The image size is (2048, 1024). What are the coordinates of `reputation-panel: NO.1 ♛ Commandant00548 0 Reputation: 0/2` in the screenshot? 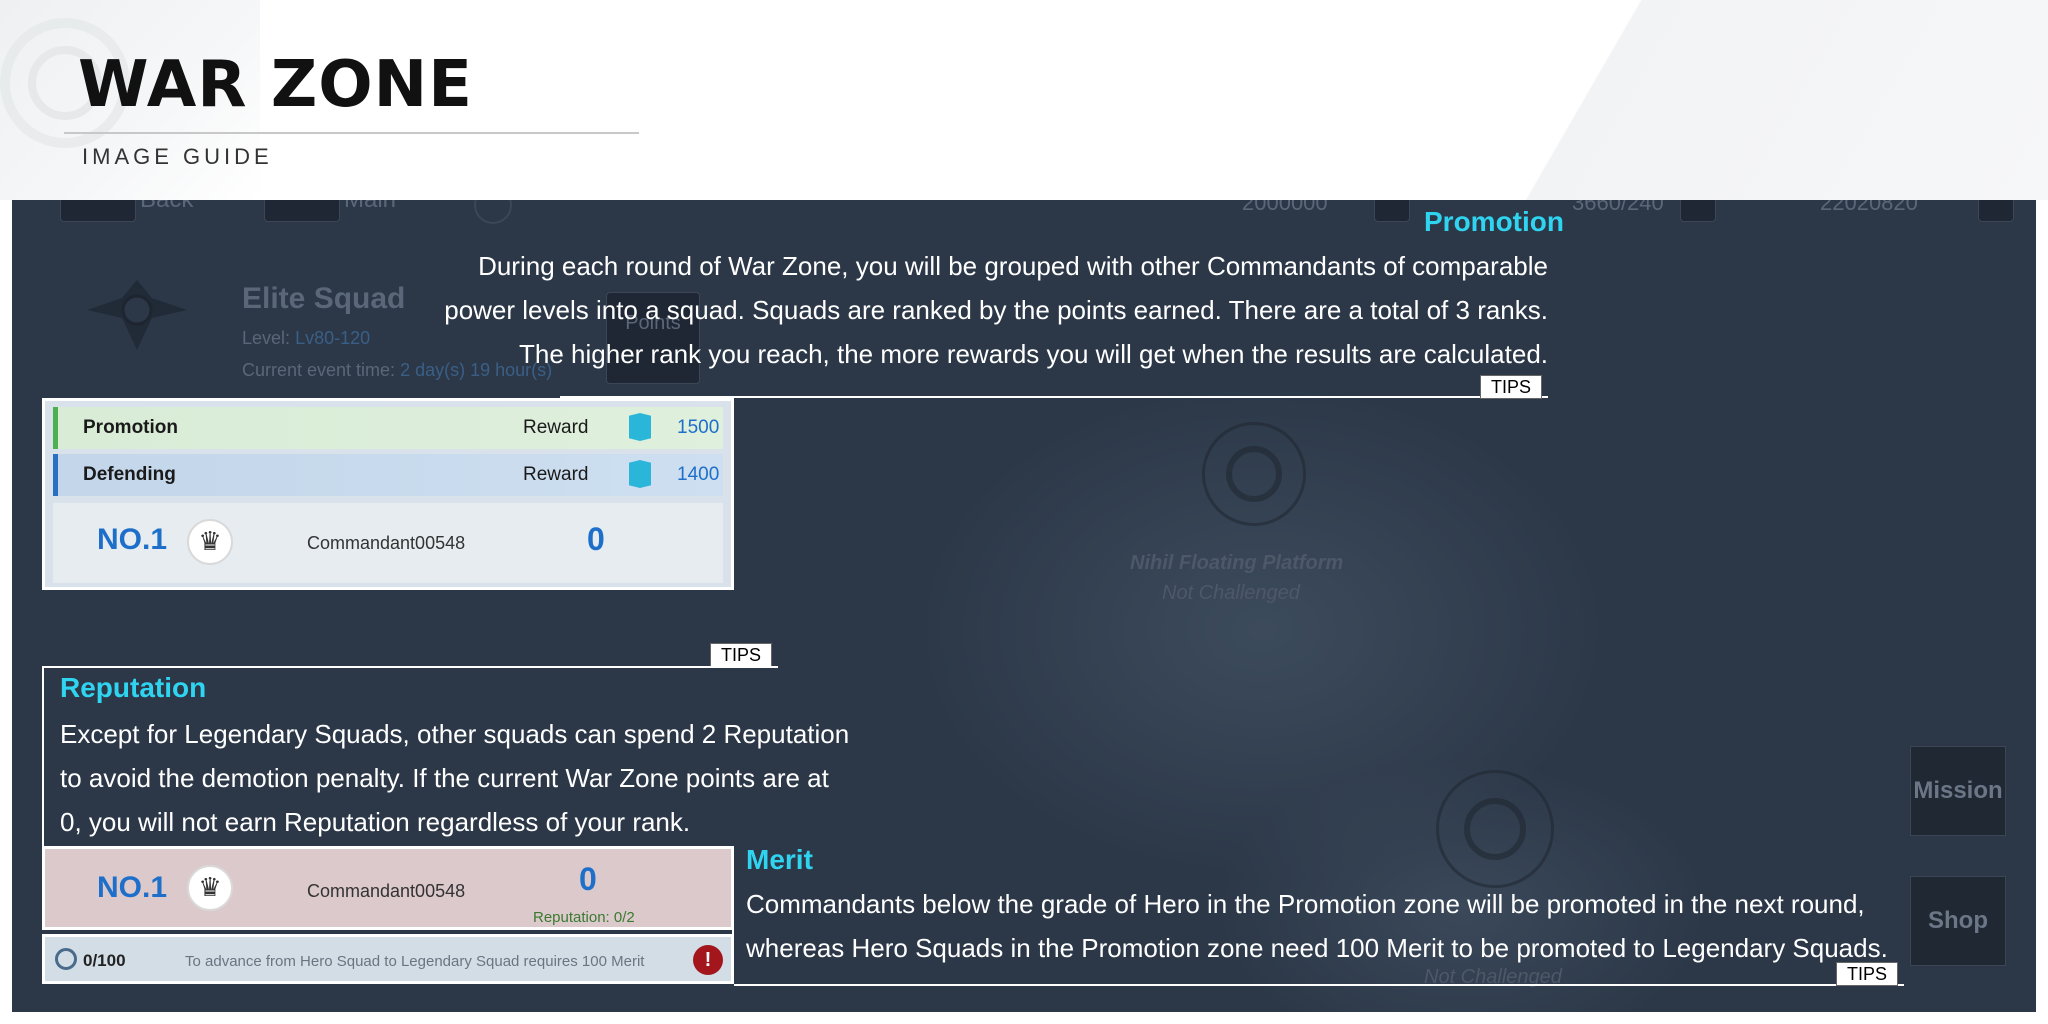 It's located at (388, 888).